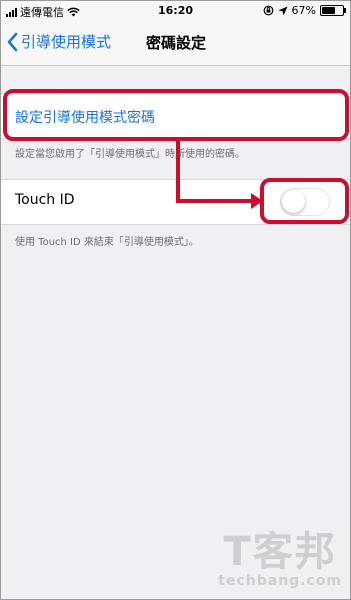 Image resolution: width=351 pixels, height=600 pixels. I want to click on watermark-logo: T客邦, so click(280, 552).